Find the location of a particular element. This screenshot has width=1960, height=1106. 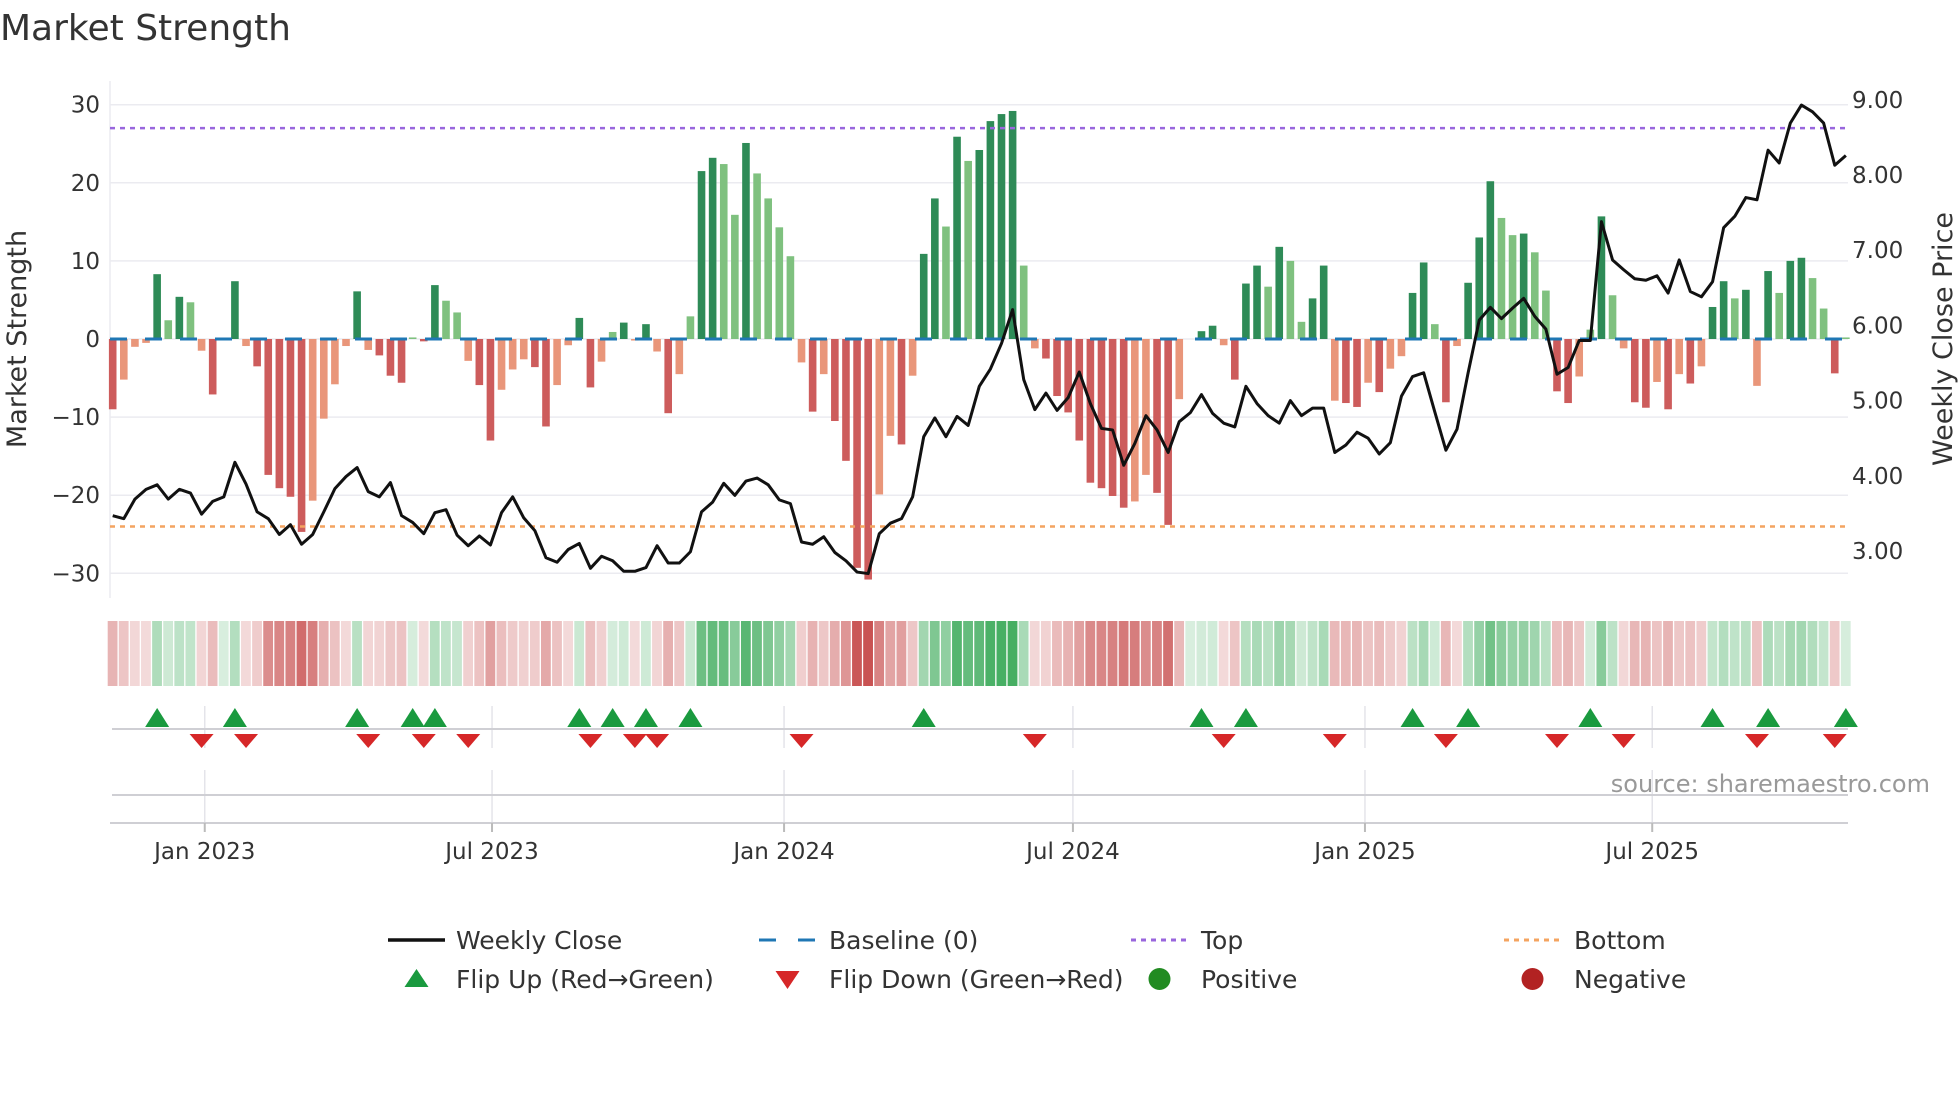

legend-label: Top is located at coordinates (1221, 940).